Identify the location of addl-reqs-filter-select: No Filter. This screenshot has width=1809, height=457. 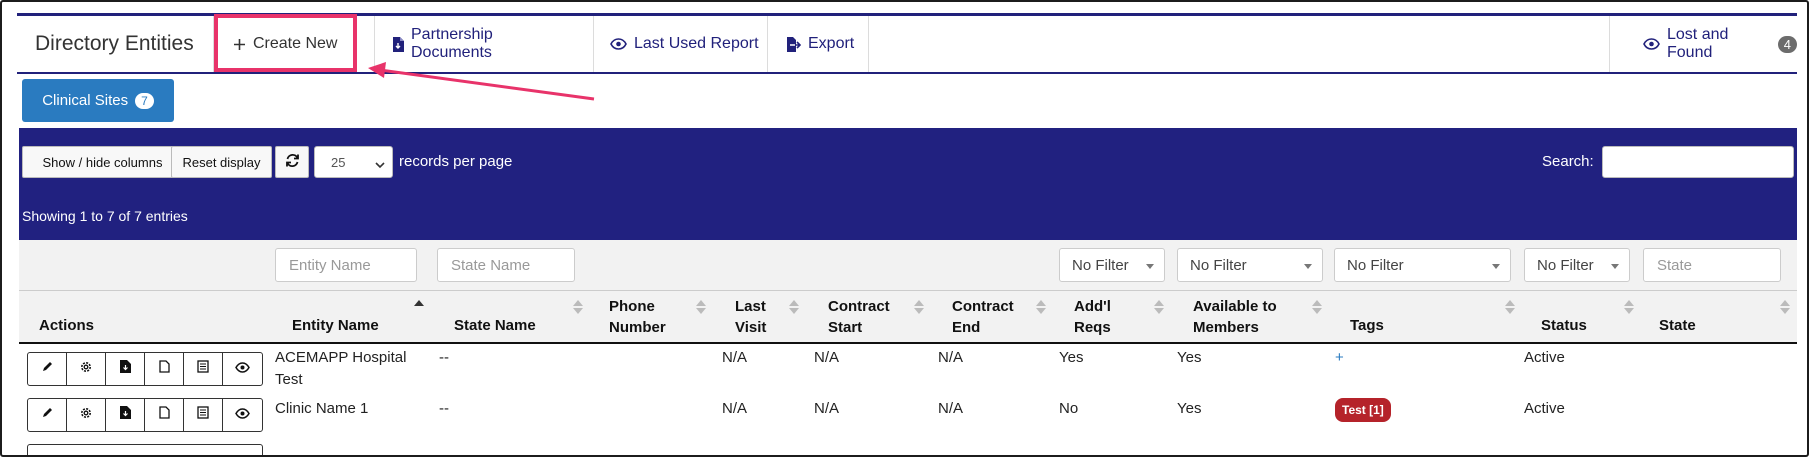
(1112, 265).